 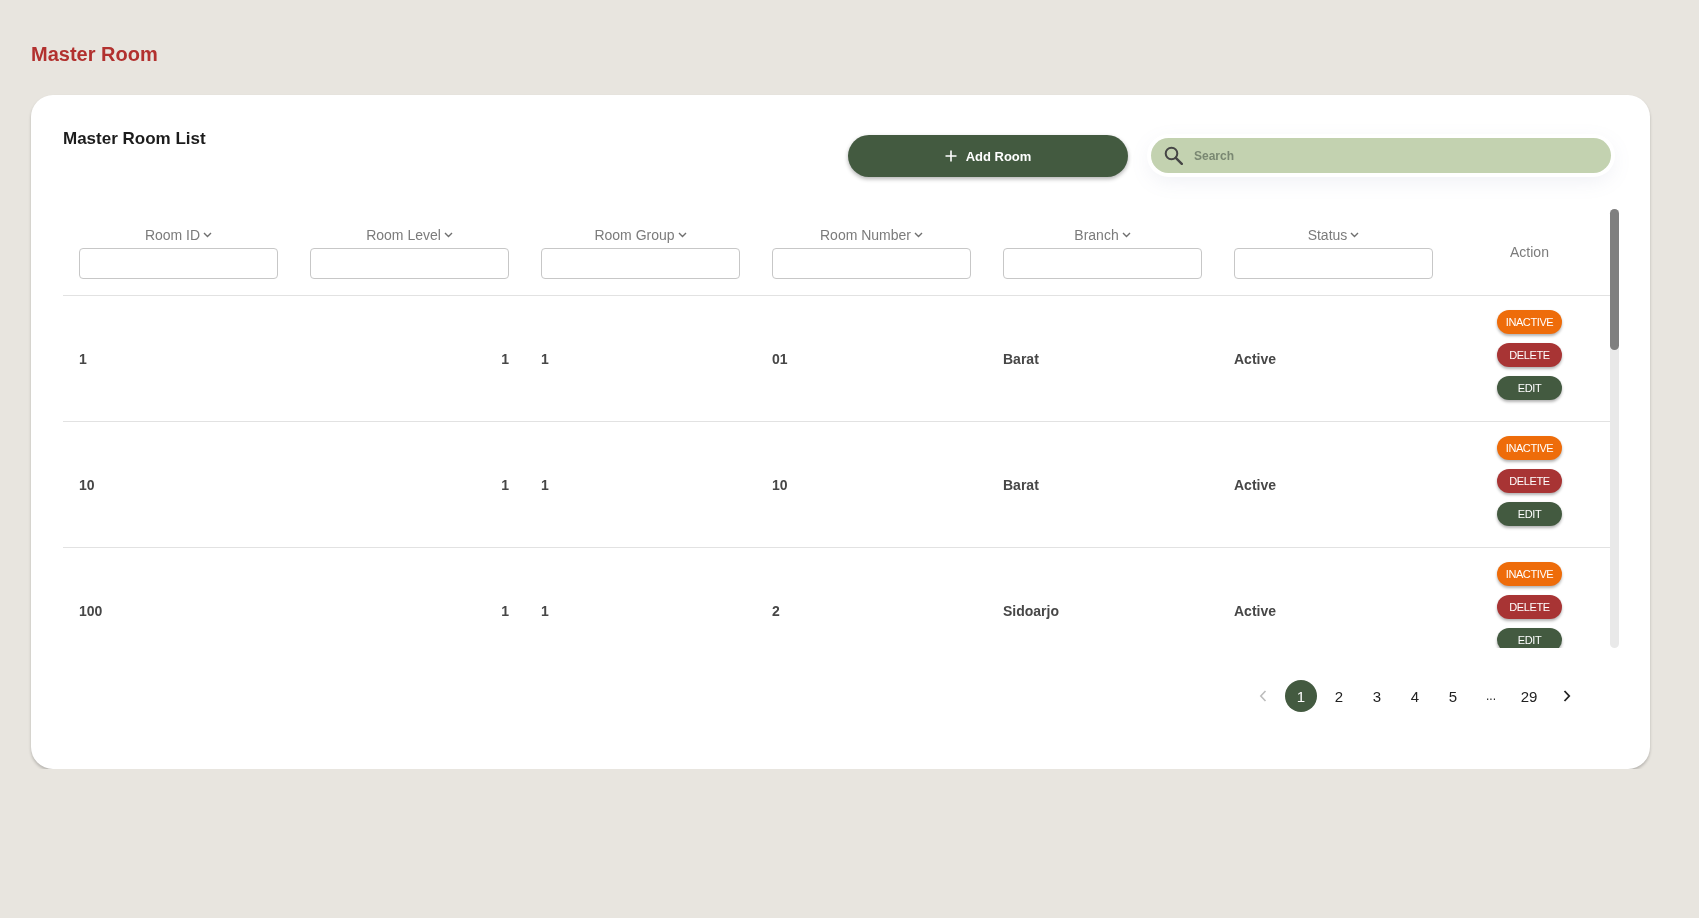 I want to click on table-cell: 01, so click(x=780, y=358).